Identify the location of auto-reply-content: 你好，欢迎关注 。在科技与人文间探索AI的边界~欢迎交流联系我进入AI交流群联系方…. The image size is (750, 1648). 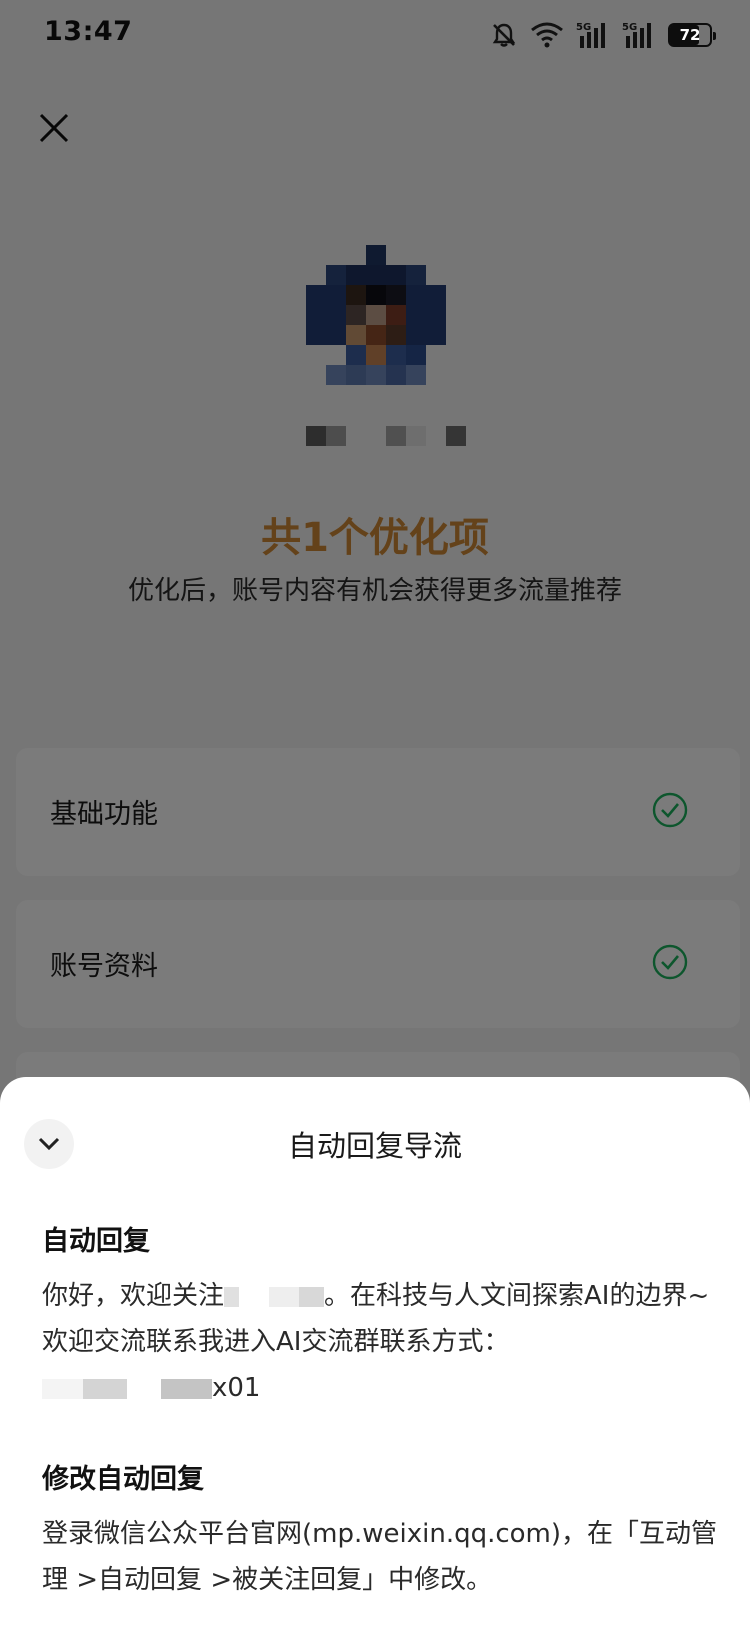
(382, 1342).